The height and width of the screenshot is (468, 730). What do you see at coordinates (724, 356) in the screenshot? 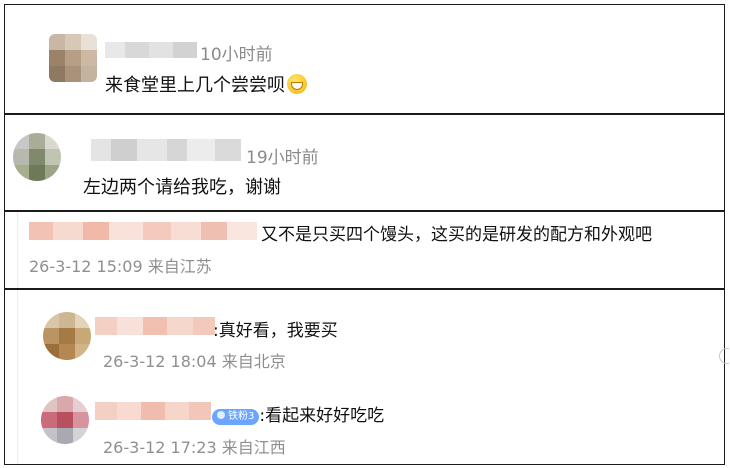
I see `collapse-arrow-icon` at bounding box center [724, 356].